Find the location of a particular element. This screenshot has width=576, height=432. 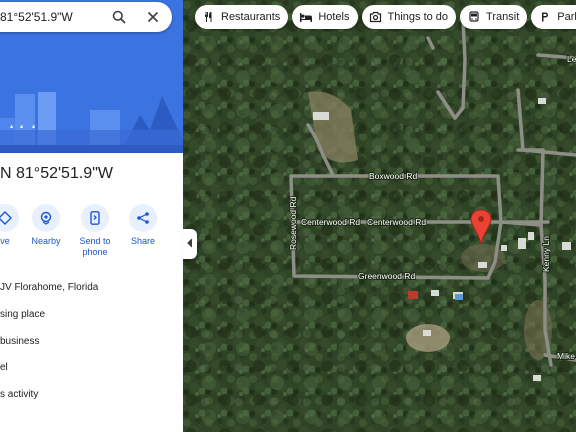

chip-hotels: Hotels is located at coordinates (325, 17).